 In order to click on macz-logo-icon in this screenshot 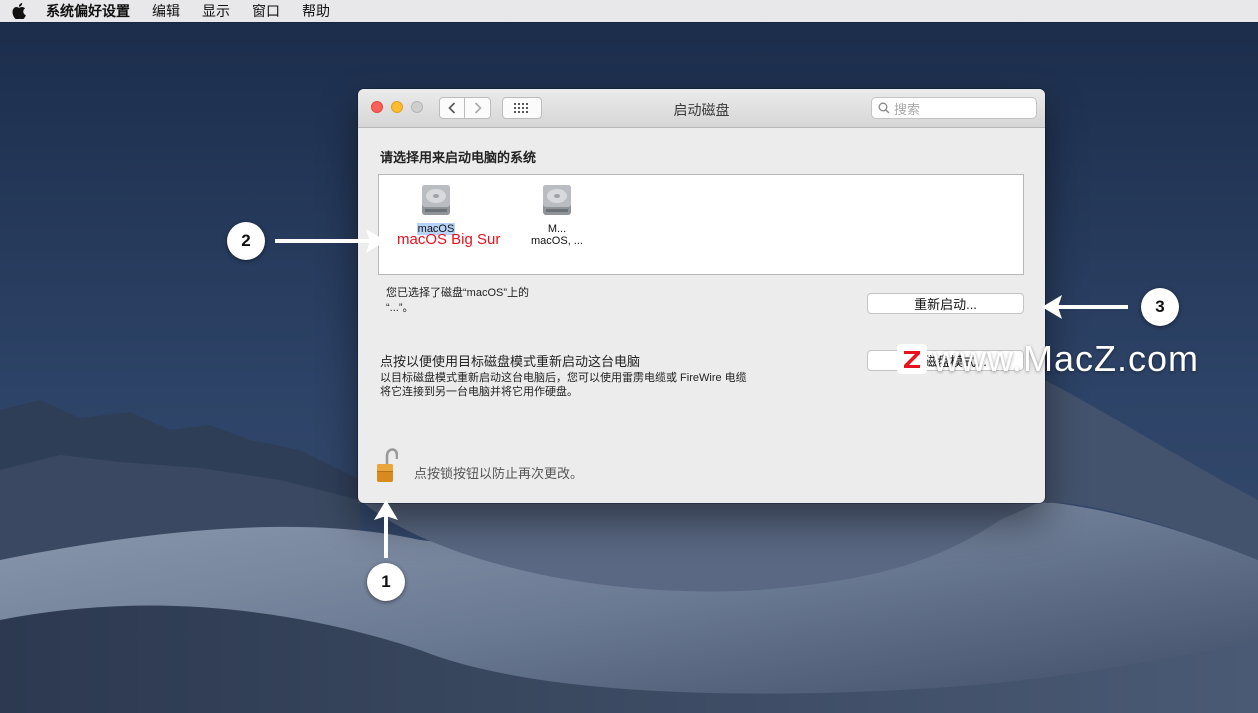, I will do `click(912, 359)`.